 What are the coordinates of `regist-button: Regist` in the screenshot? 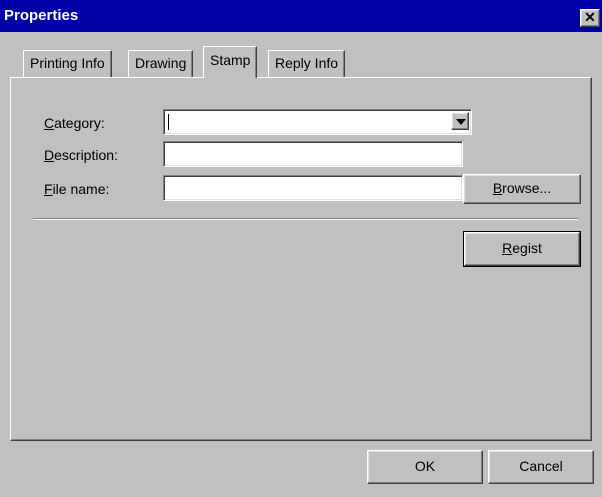 It's located at (522, 249).